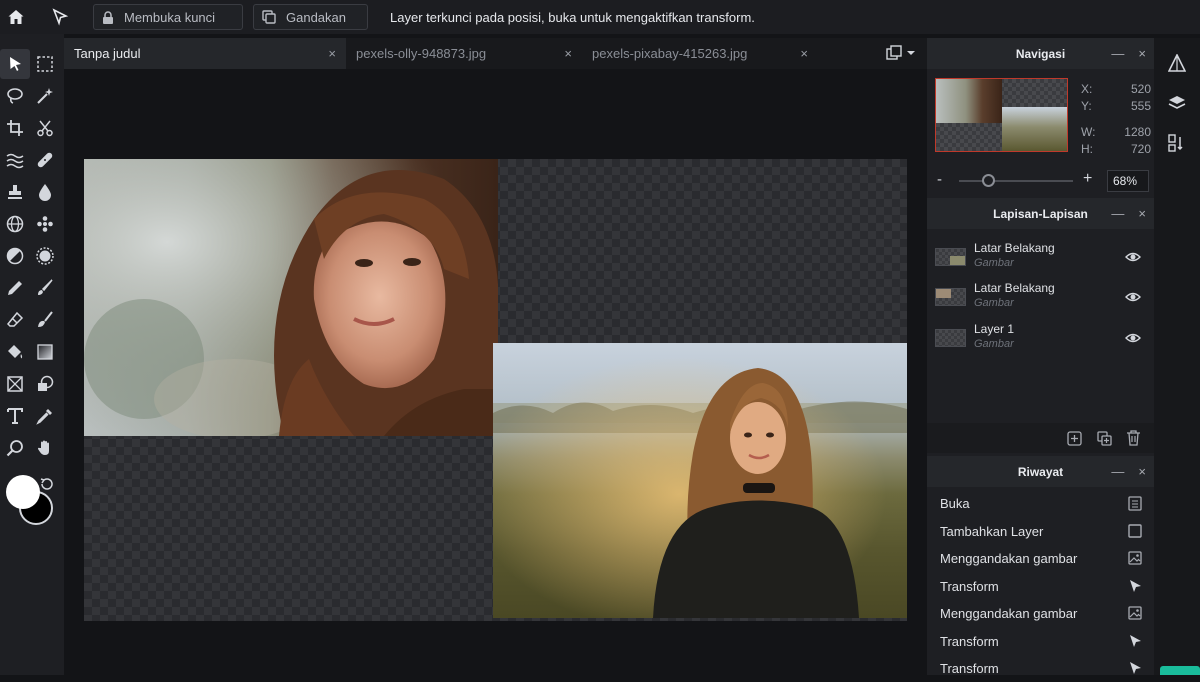 The width and height of the screenshot is (1200, 682). Describe the element at coordinates (45, 160) in the screenshot. I see `healing-tool-icon` at that location.